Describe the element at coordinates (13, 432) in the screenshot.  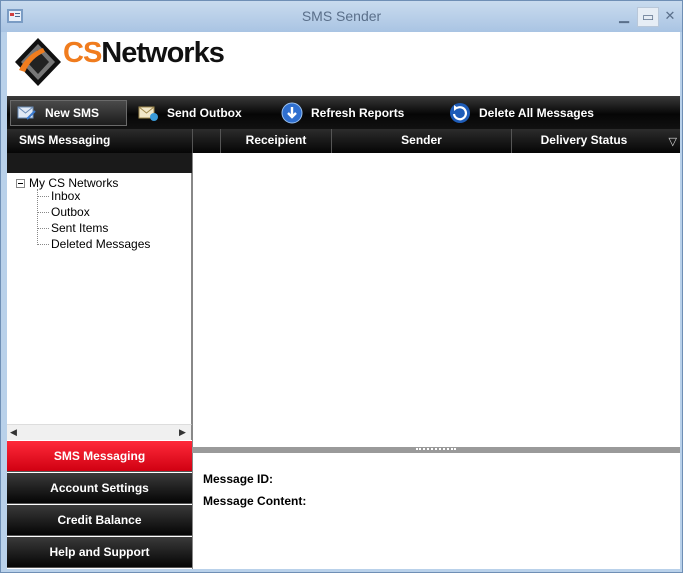
I see `scroll-left-icon: ◀` at that location.